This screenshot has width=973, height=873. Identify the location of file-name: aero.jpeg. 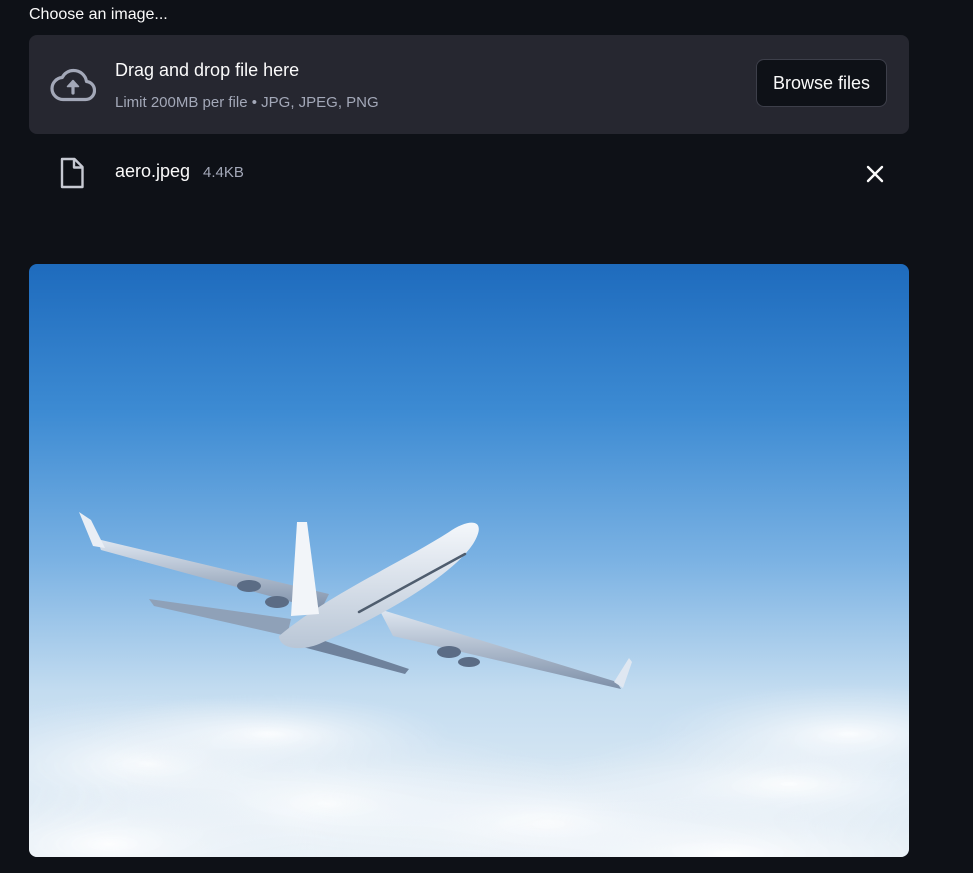
(153, 171).